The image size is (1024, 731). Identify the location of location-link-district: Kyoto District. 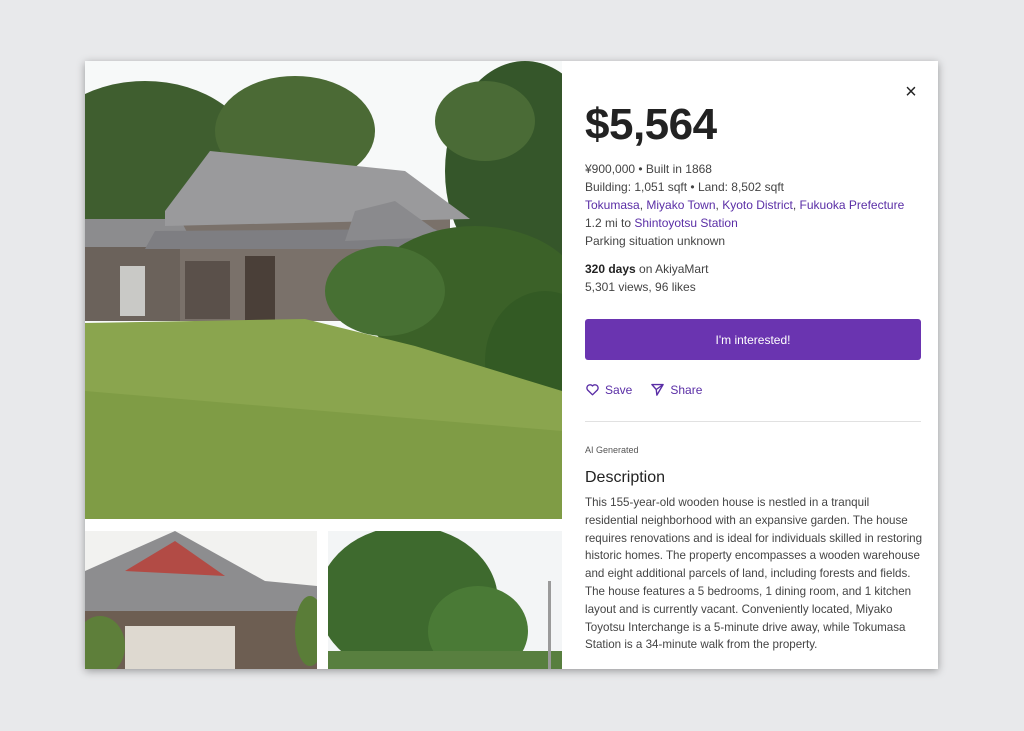
(757, 205).